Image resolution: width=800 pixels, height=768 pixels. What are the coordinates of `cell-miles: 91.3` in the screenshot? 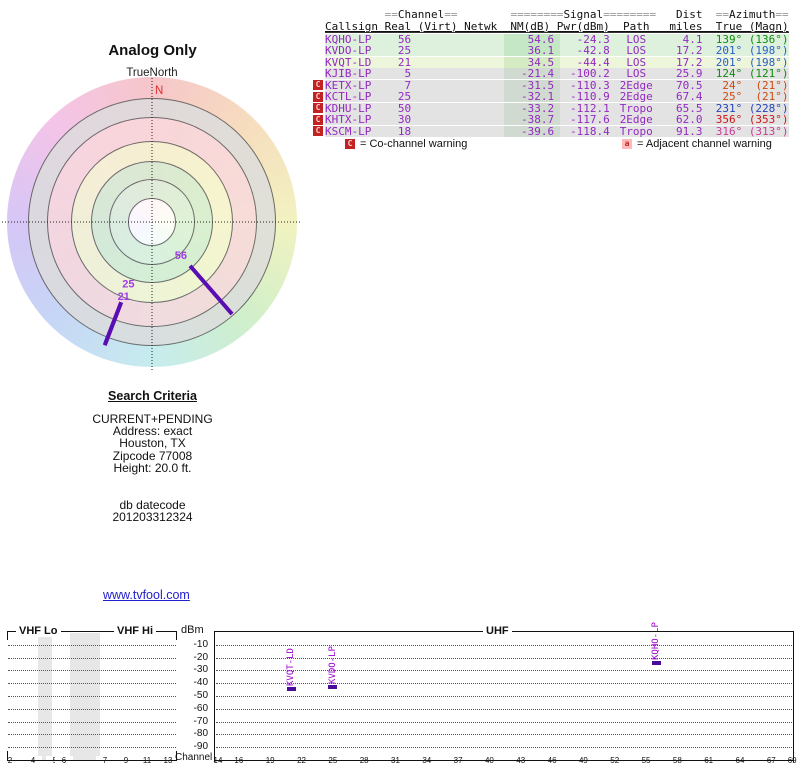 It's located at (689, 131).